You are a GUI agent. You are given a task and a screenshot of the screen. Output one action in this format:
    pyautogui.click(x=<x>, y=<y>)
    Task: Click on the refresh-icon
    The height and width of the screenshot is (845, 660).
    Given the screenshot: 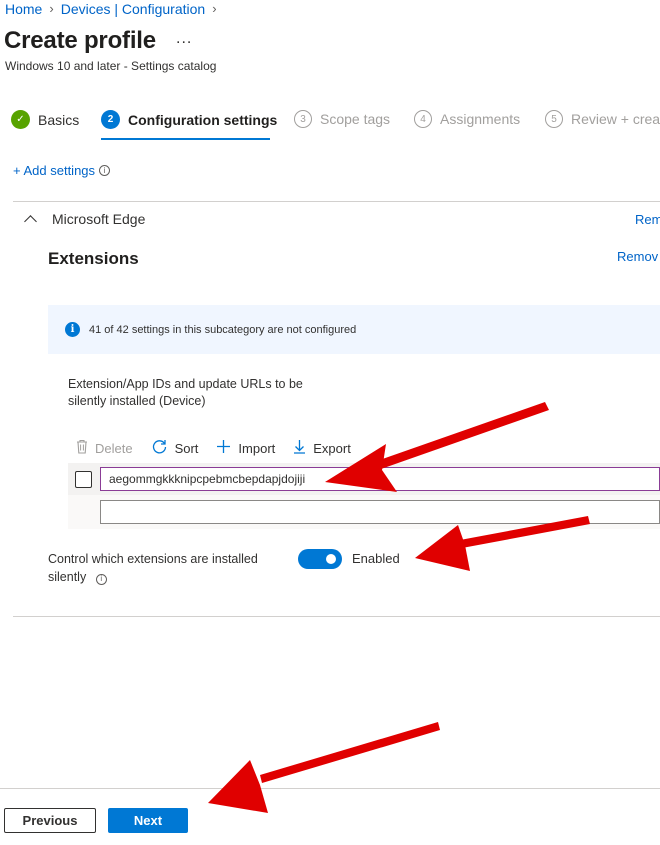 What is the action you would take?
    pyautogui.click(x=159, y=448)
    